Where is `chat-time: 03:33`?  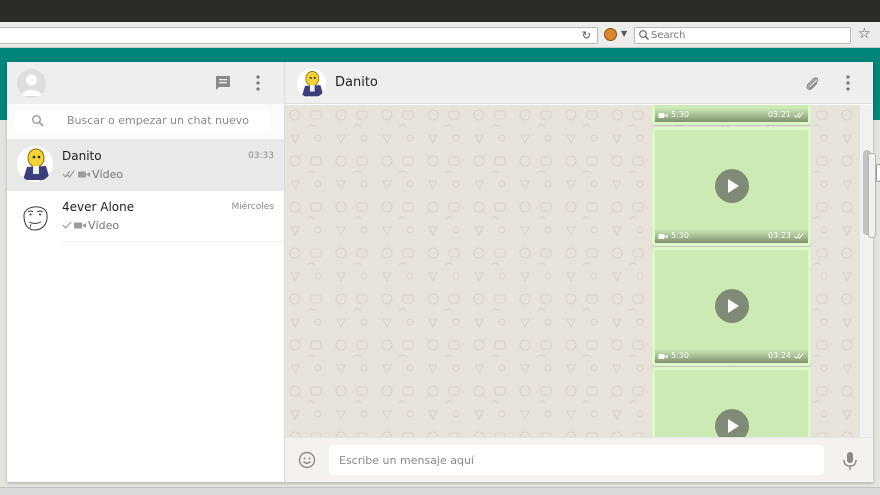
chat-time: 03:33 is located at coordinates (261, 156).